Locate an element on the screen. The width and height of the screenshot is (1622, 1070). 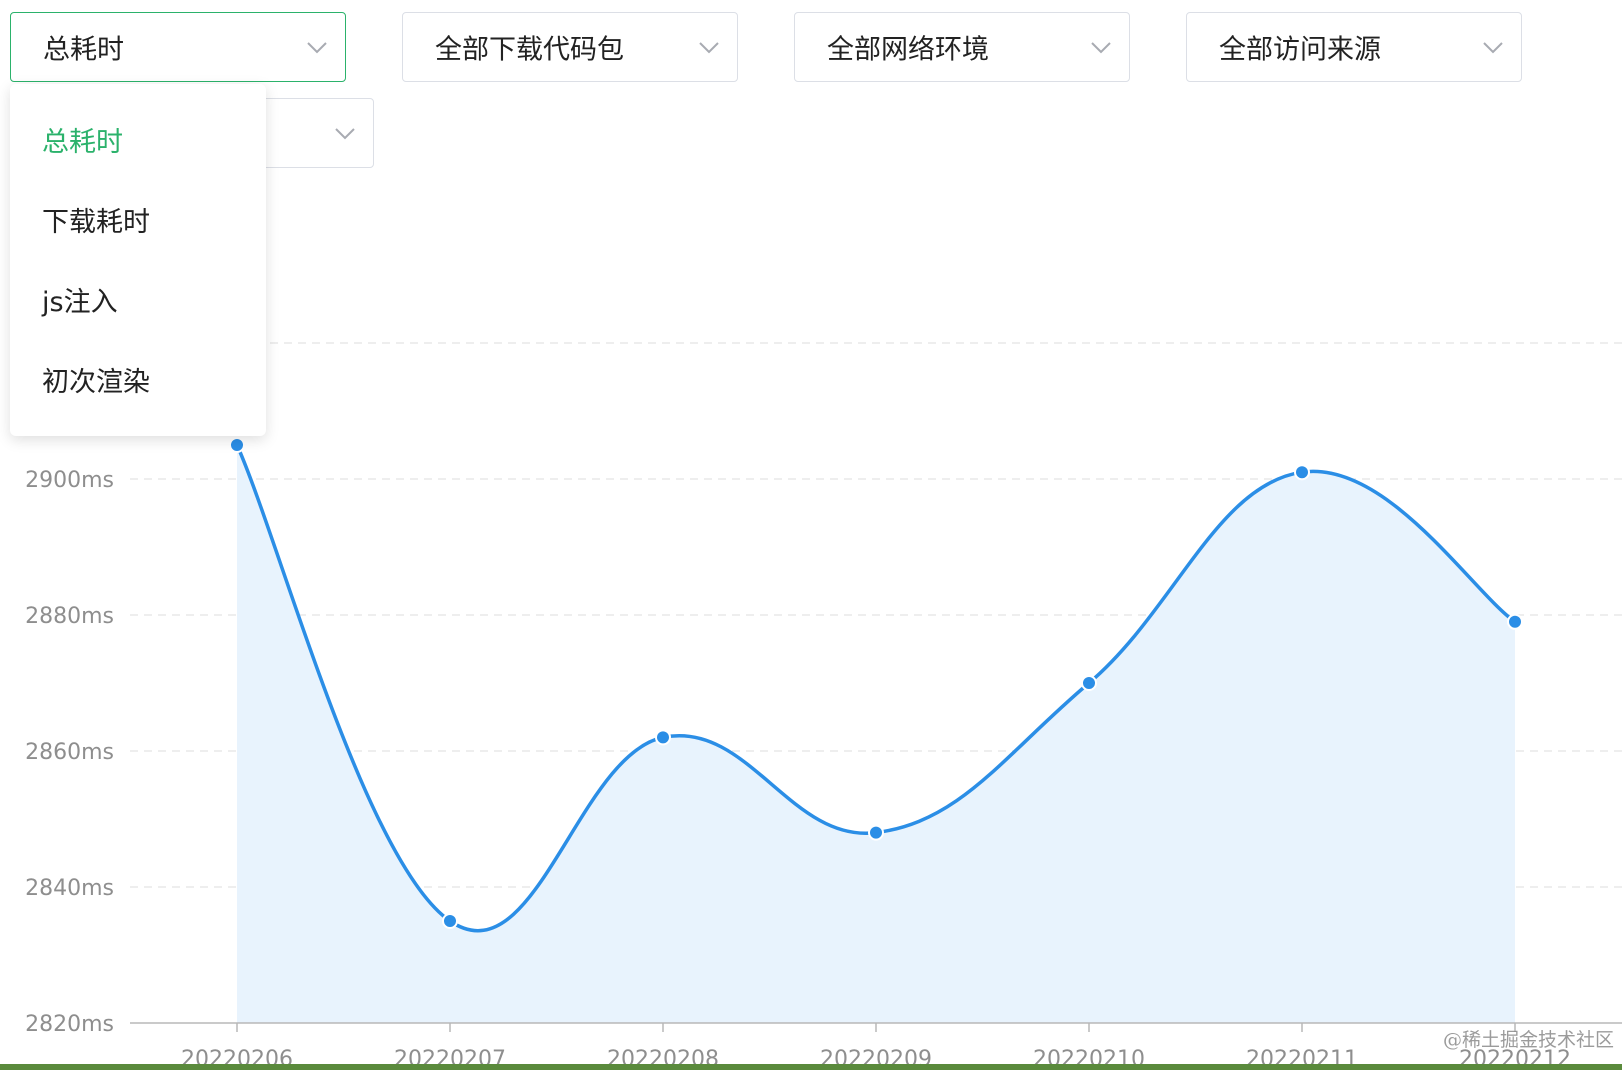
footer-bar is located at coordinates (811, 1067).